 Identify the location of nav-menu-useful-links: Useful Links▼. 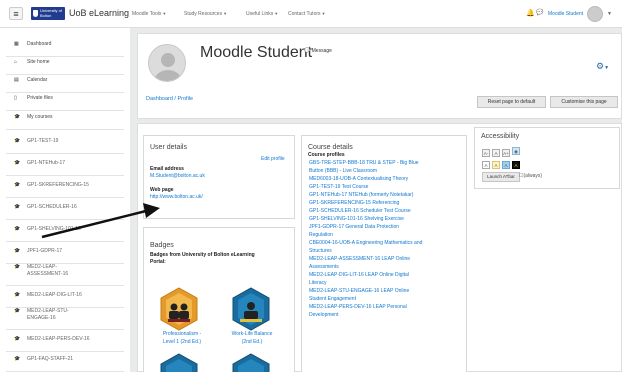
(262, 14).